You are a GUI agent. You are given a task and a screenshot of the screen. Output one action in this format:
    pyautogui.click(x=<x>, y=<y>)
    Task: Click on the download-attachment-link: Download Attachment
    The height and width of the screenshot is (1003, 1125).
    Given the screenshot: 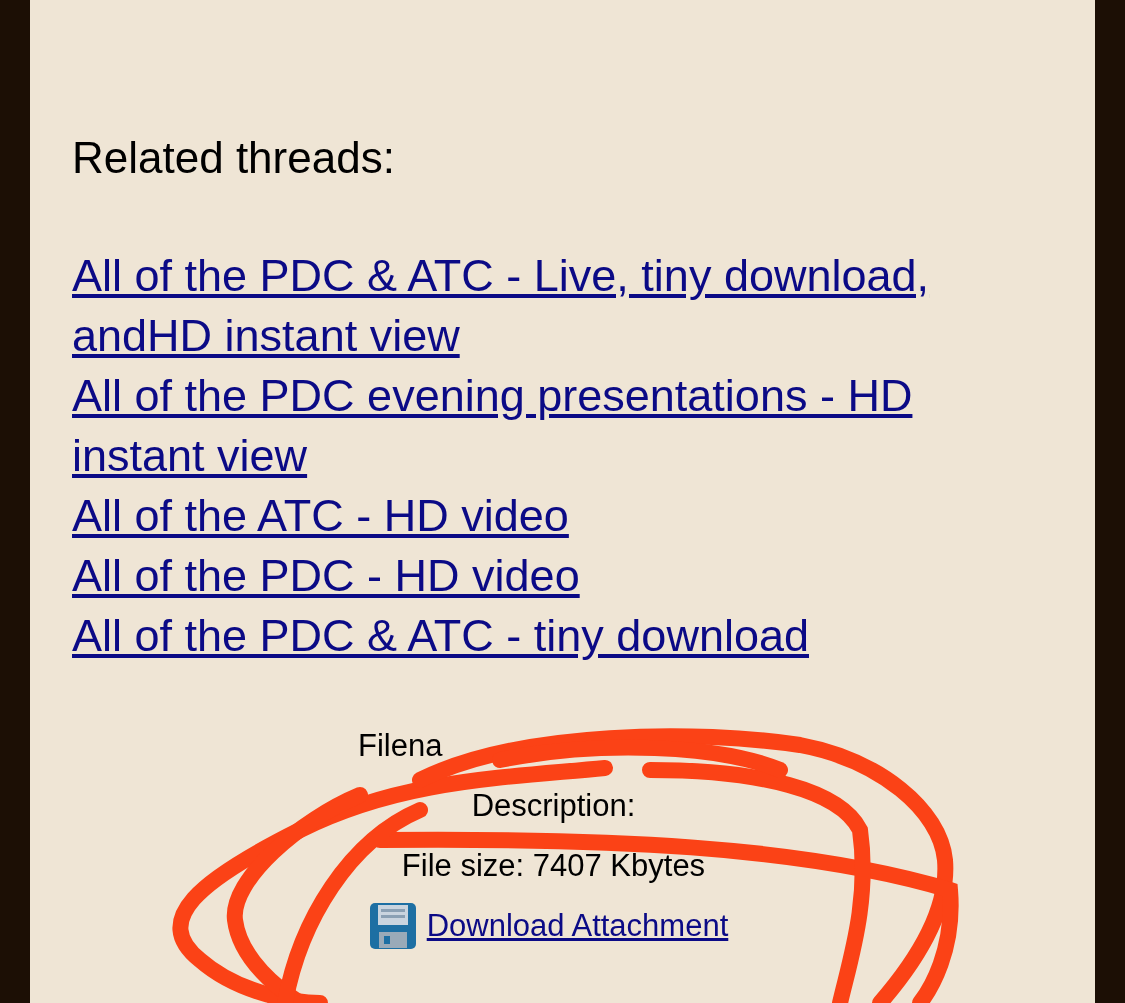 What is the action you would take?
    pyautogui.click(x=577, y=926)
    